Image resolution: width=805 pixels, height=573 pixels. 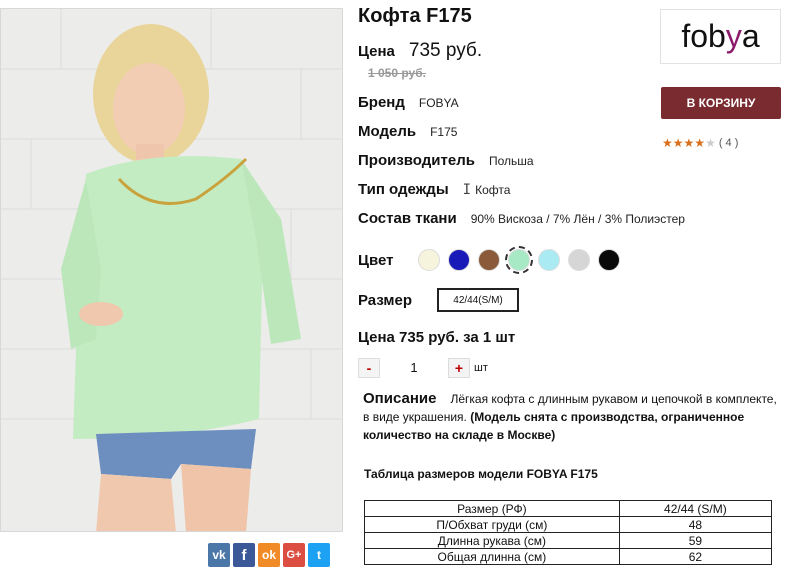 I want to click on color-row: Цвет, so click(x=375, y=260).